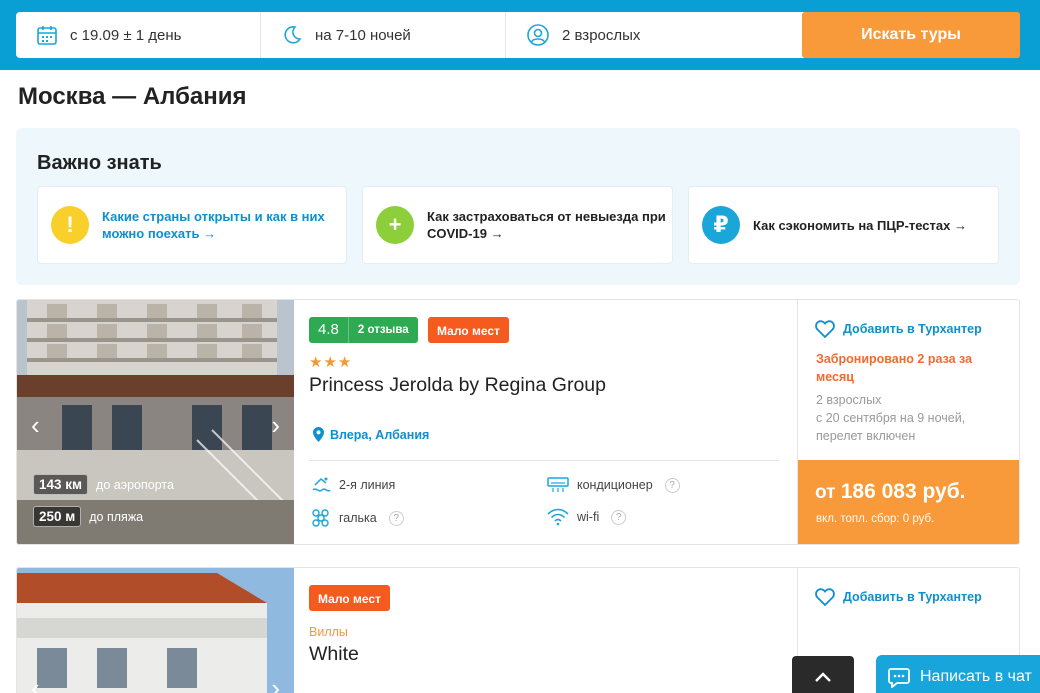 The image size is (1040, 693). Describe the element at coordinates (544, 460) in the screenshot. I see `divider` at that location.